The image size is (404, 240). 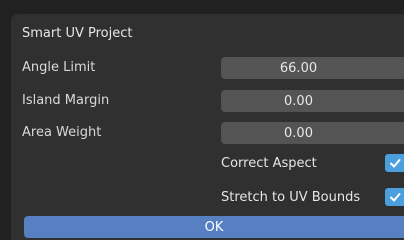 I want to click on area-weight-field: 0.00, so click(x=312, y=133).